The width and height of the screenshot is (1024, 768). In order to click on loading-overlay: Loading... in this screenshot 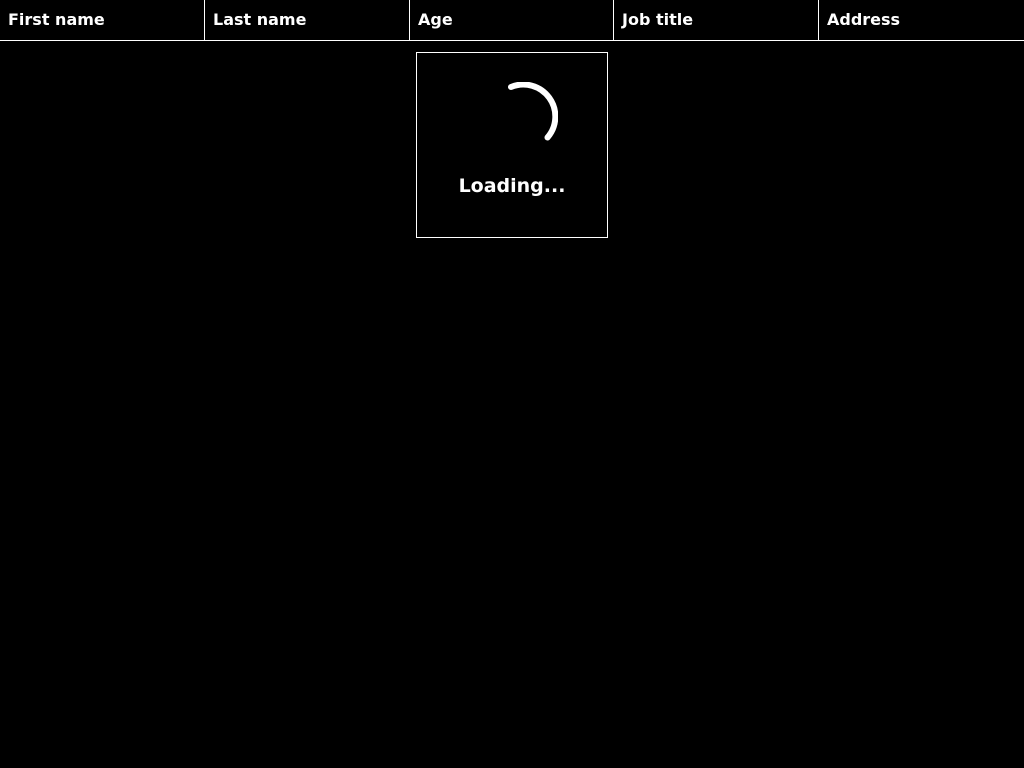, I will do `click(512, 145)`.